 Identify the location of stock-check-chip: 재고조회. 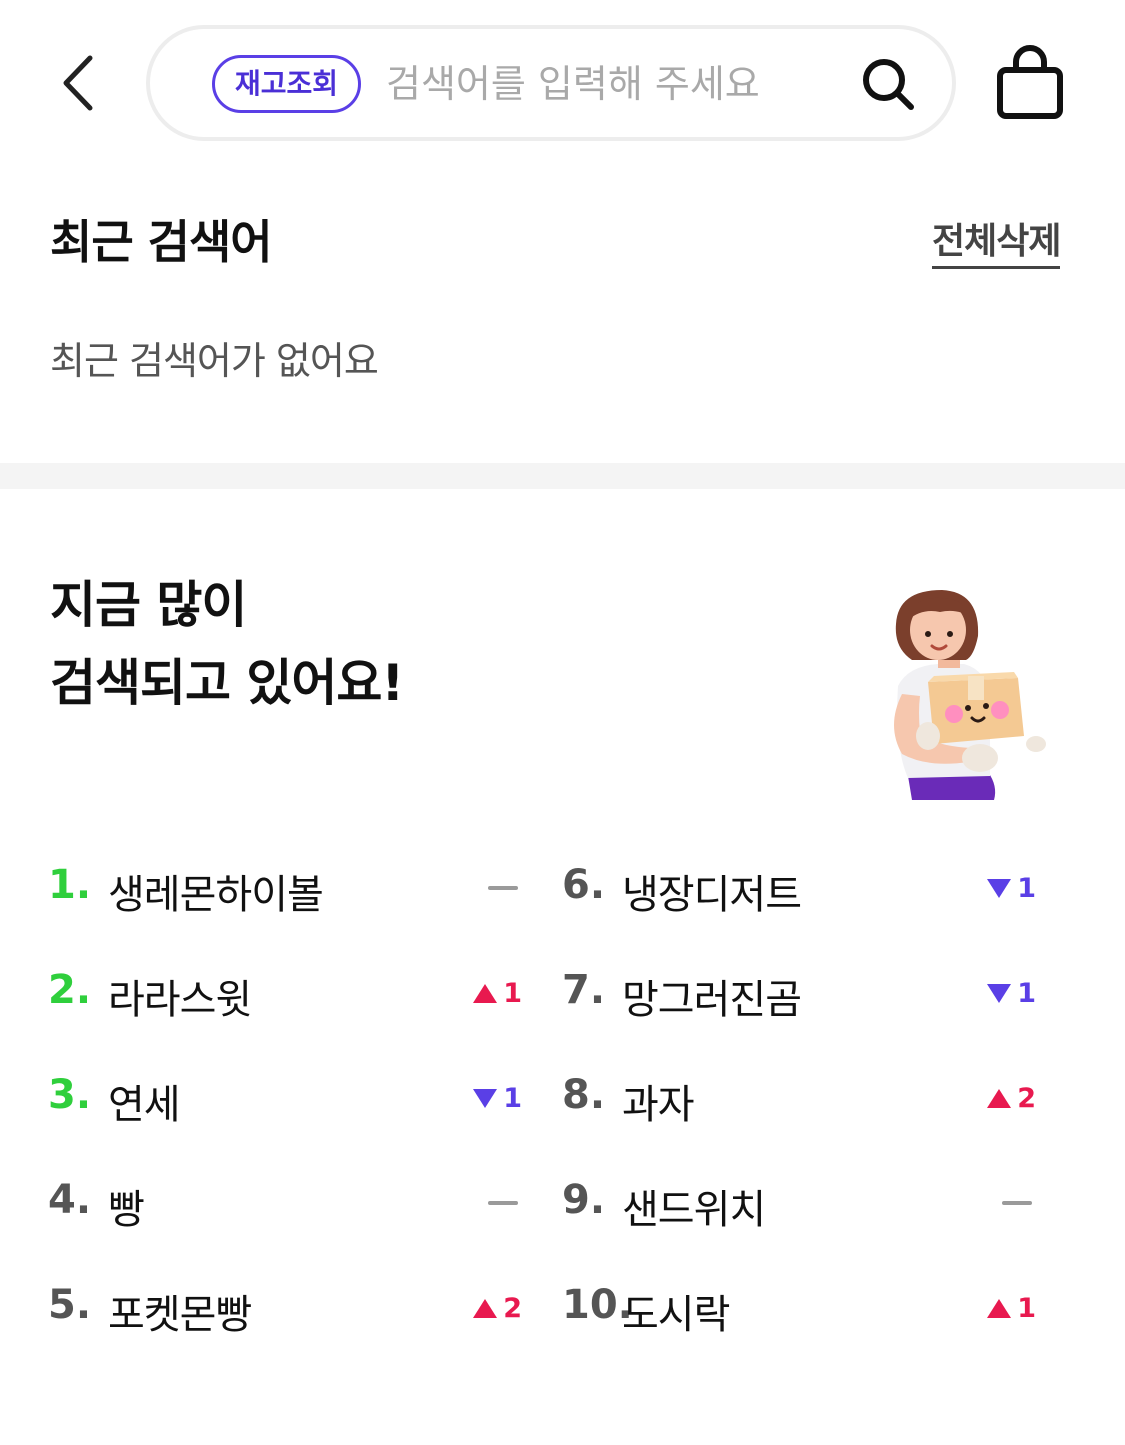
(287, 84).